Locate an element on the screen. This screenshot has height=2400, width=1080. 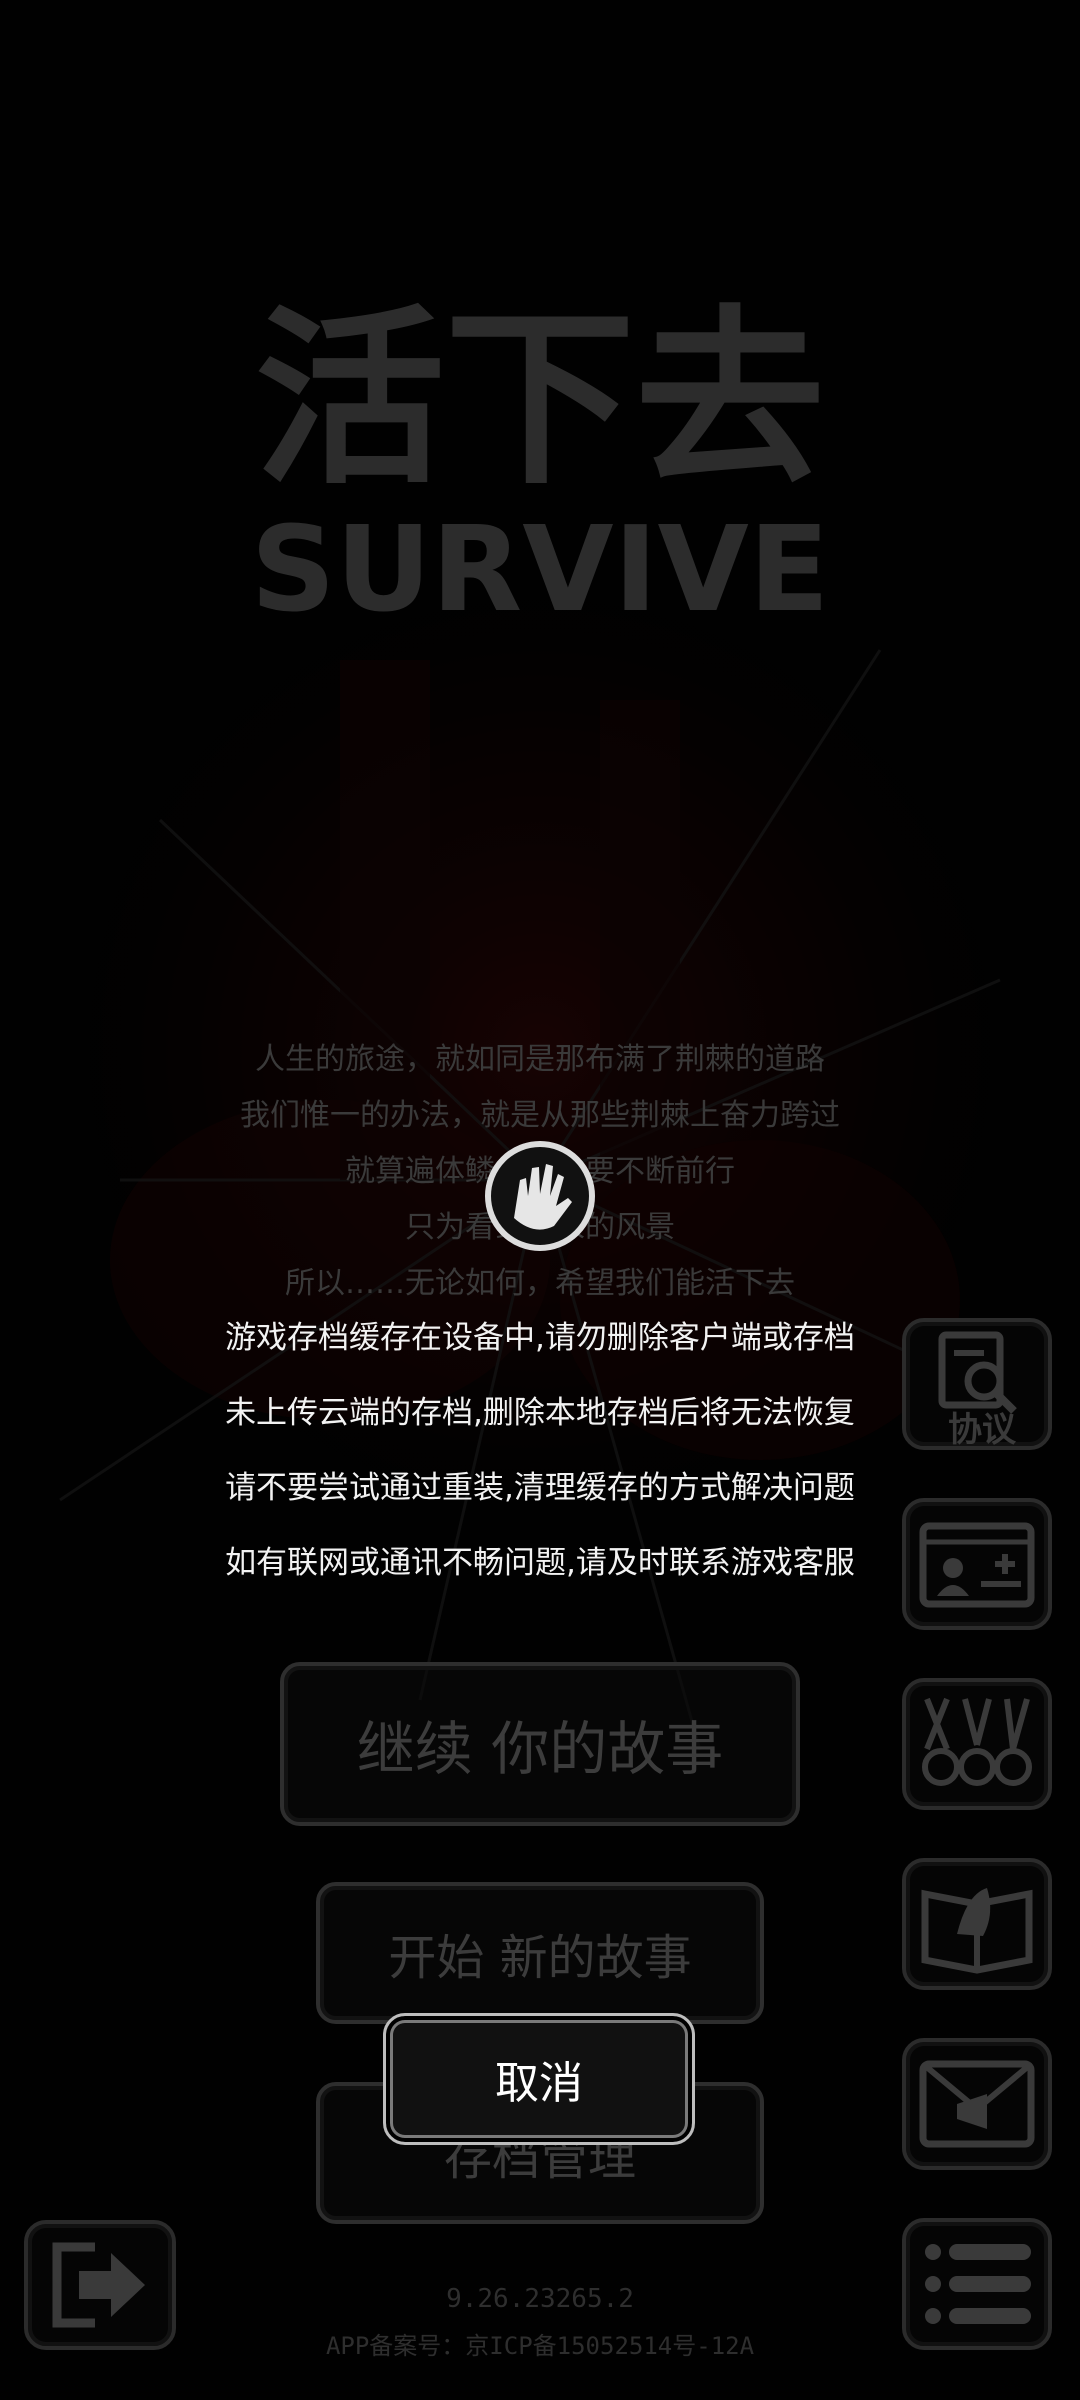
id-card-button is located at coordinates (977, 1564).